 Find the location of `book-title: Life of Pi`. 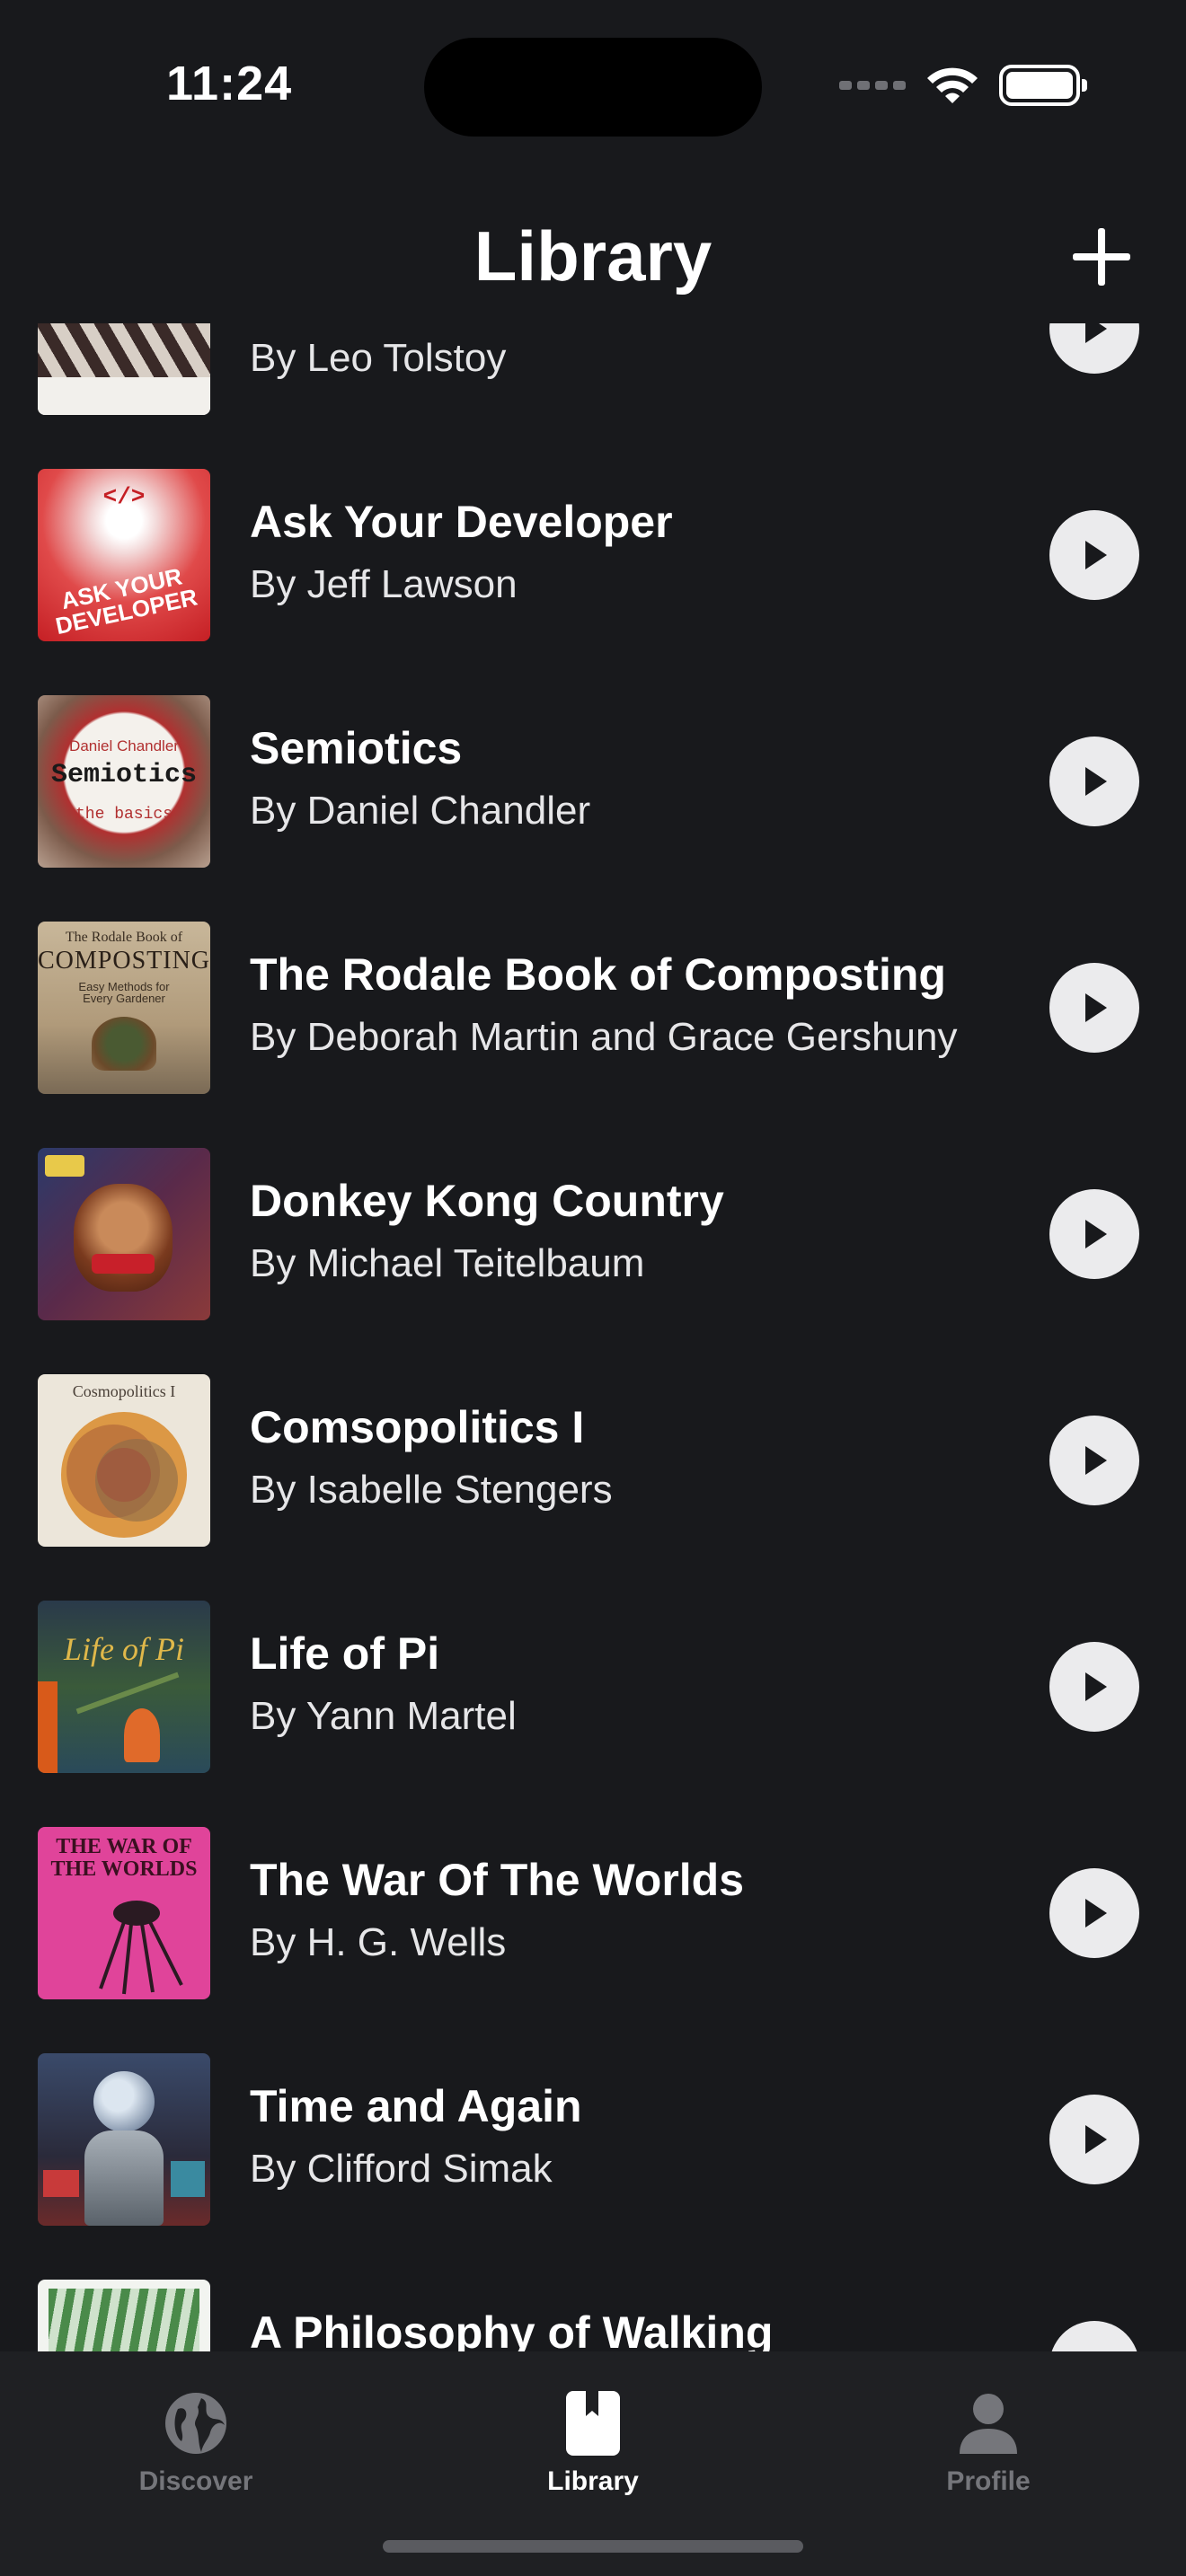

book-title: Life of Pi is located at coordinates (345, 1653).